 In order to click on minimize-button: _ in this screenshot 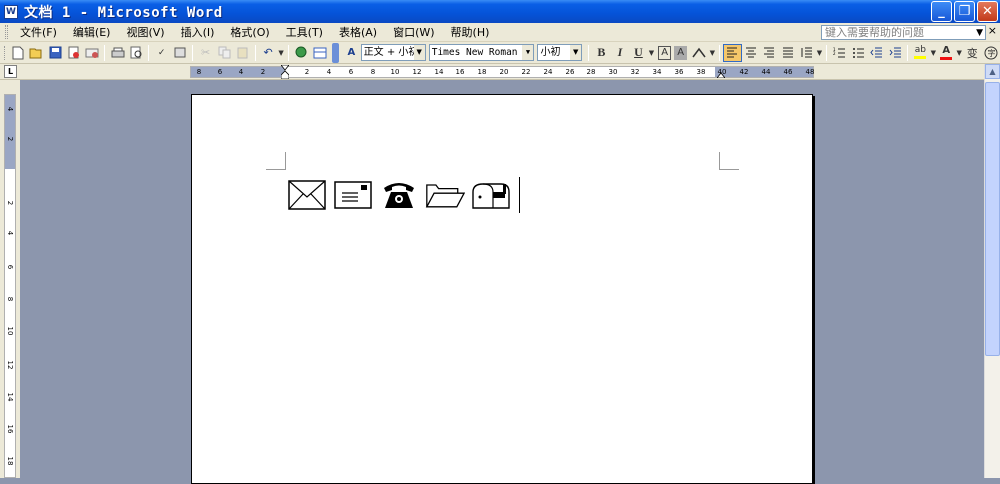, I will do `click(941, 11)`.